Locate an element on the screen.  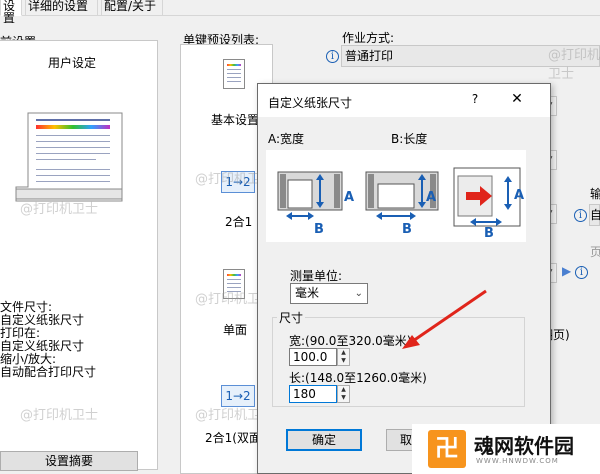
length-input: 180 is located at coordinates (313, 394).